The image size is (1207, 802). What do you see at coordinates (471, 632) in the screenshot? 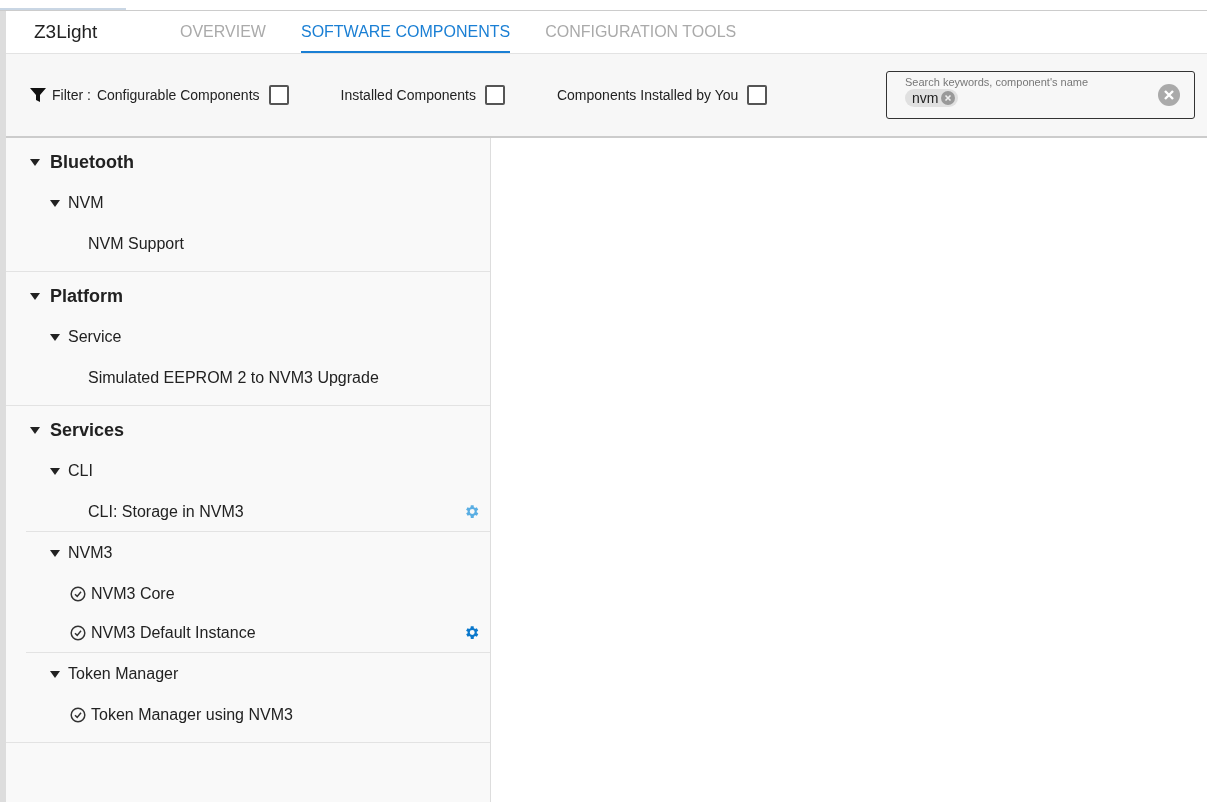
I see `gear-icon` at bounding box center [471, 632].